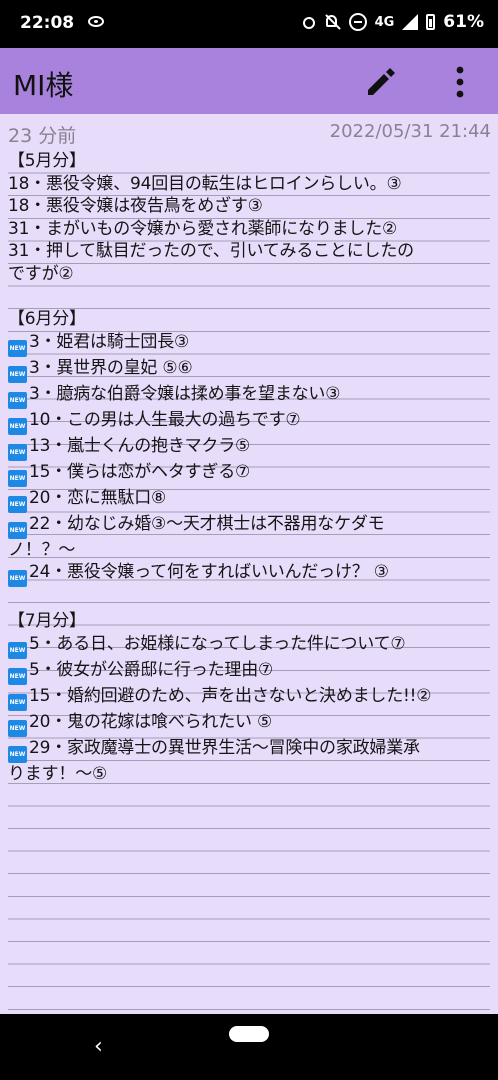 Image resolution: width=498 pixels, height=1080 pixels. What do you see at coordinates (431, 22) in the screenshot?
I see `battery-icon` at bounding box center [431, 22].